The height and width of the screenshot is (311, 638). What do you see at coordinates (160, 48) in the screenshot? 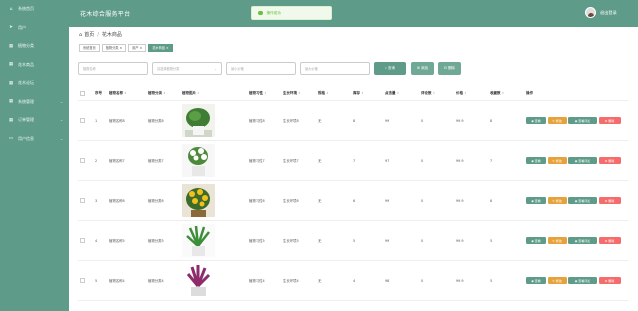
I see `tag-flower-goods: 花木商品 ×` at bounding box center [160, 48].